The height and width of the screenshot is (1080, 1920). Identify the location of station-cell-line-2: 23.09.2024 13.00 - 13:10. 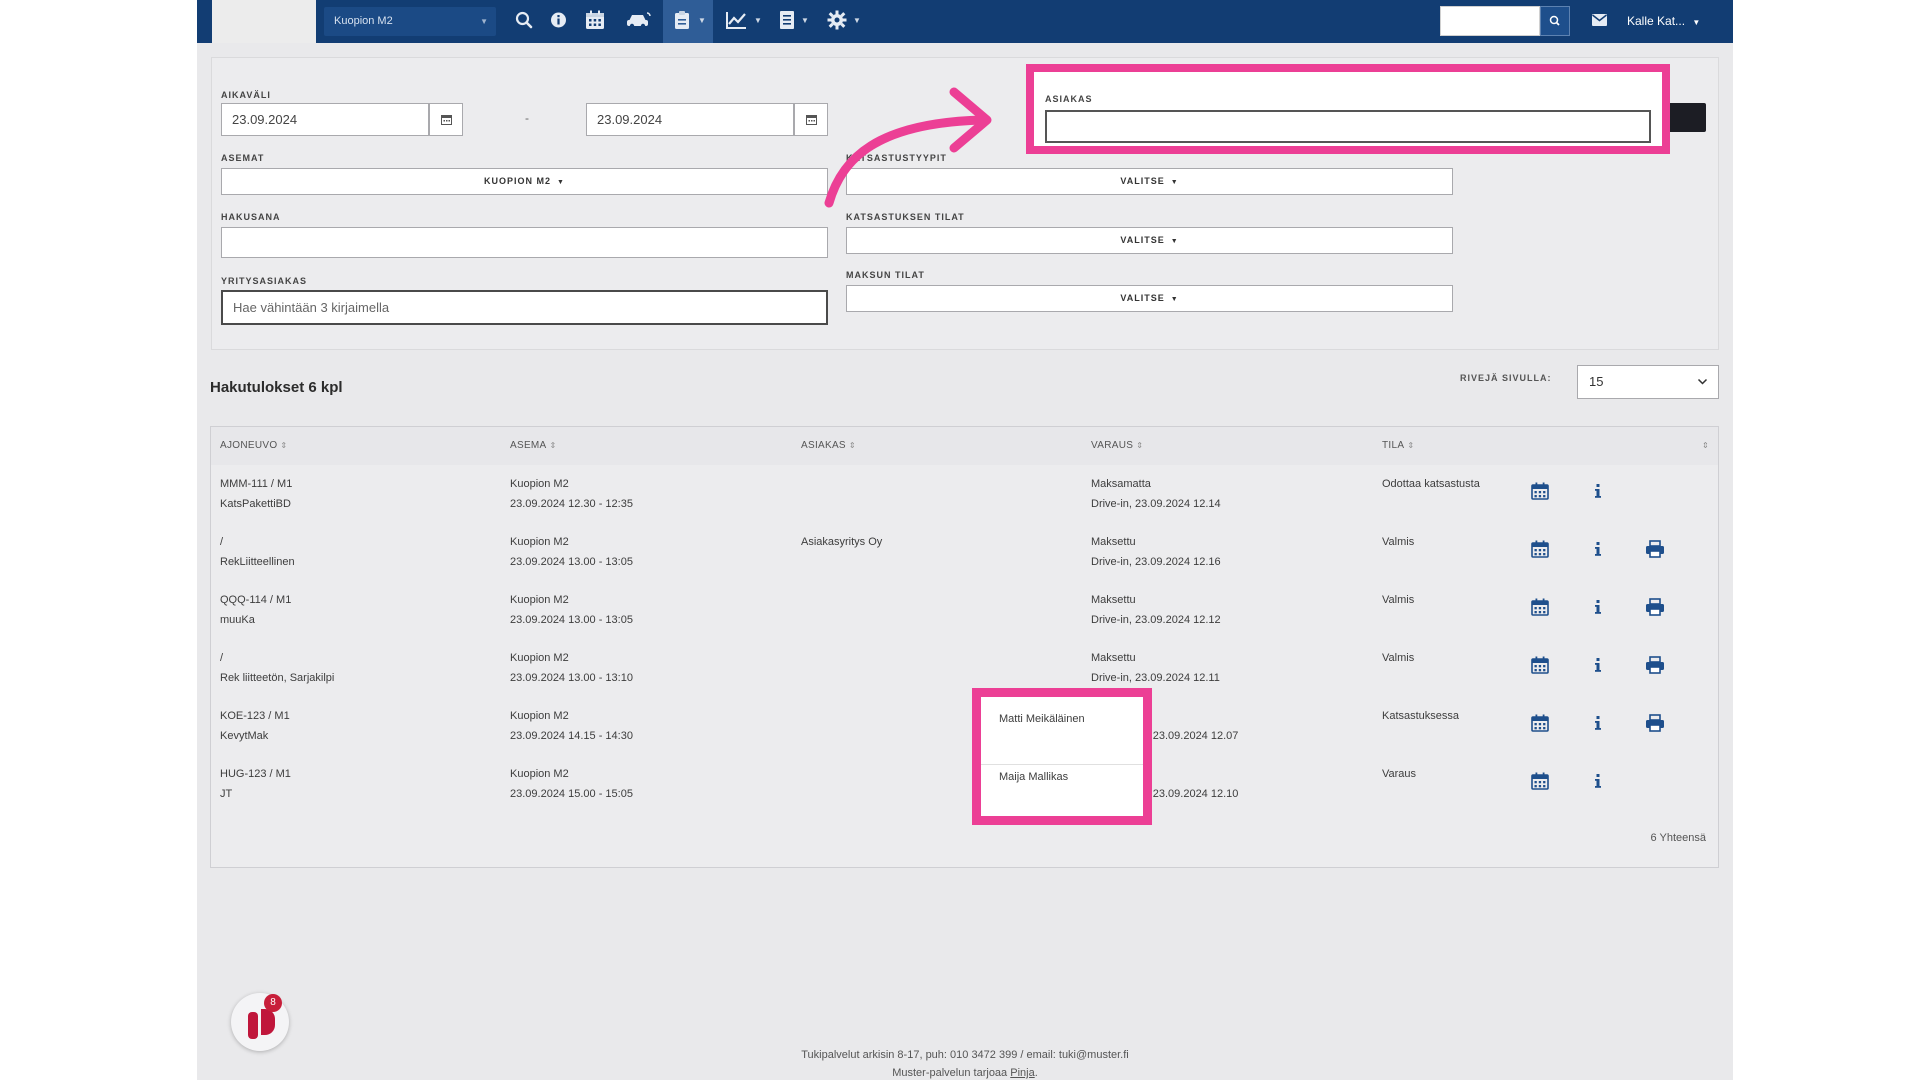
(571, 678).